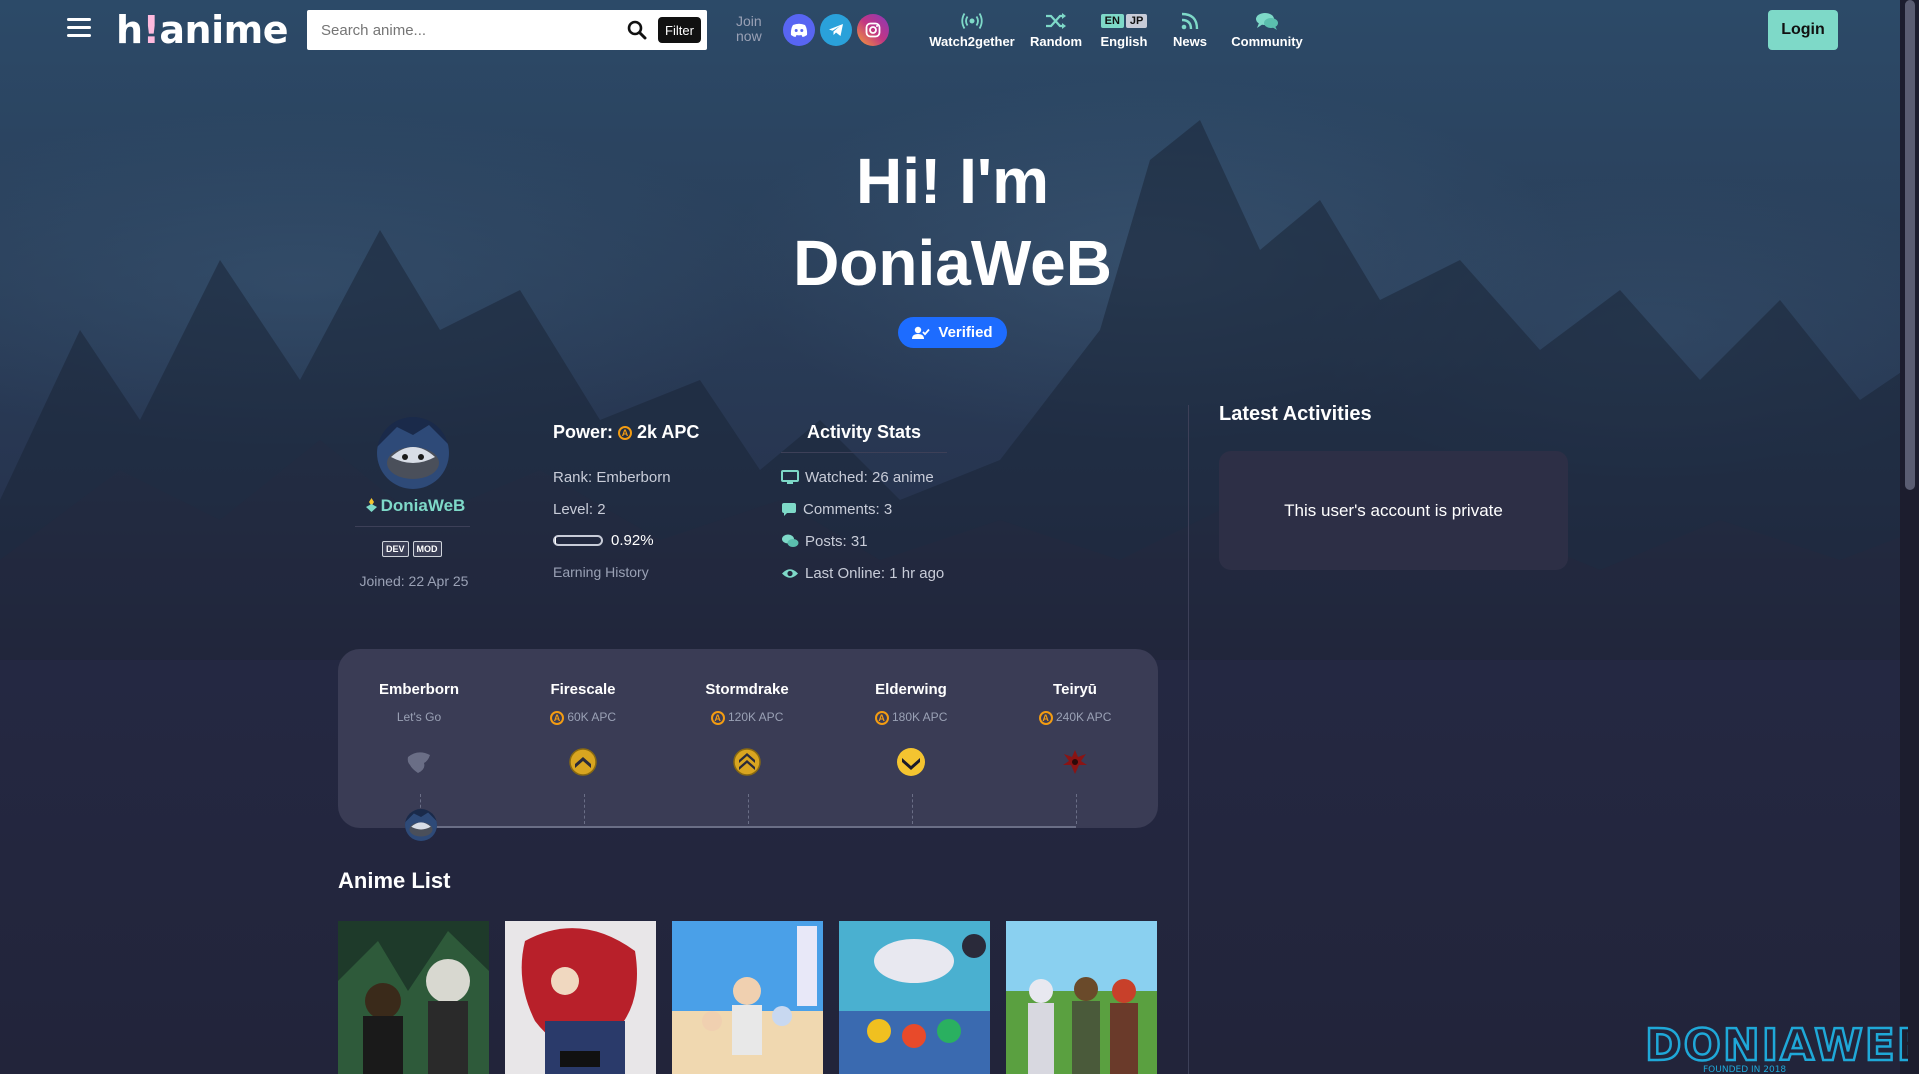 The height and width of the screenshot is (1074, 1919). I want to click on activity-stats-heading: Activity Stats, so click(864, 432).